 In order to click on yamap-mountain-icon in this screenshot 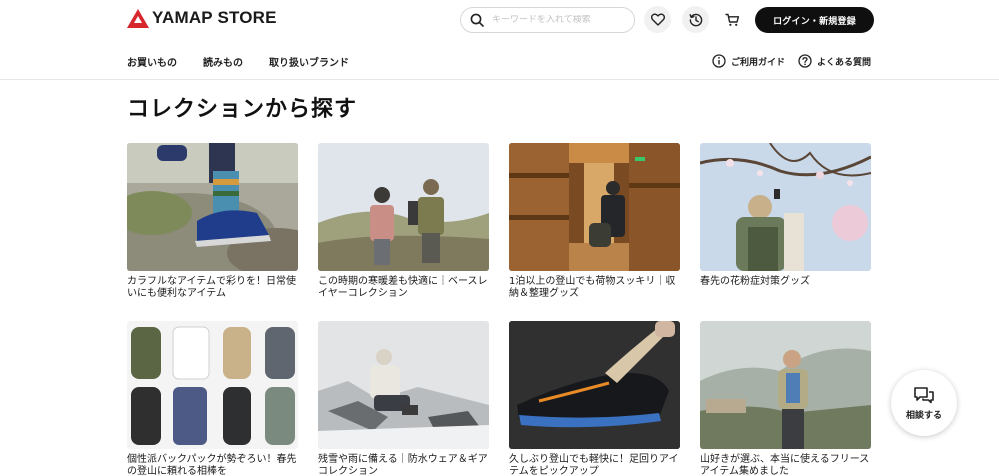, I will do `click(138, 18)`.